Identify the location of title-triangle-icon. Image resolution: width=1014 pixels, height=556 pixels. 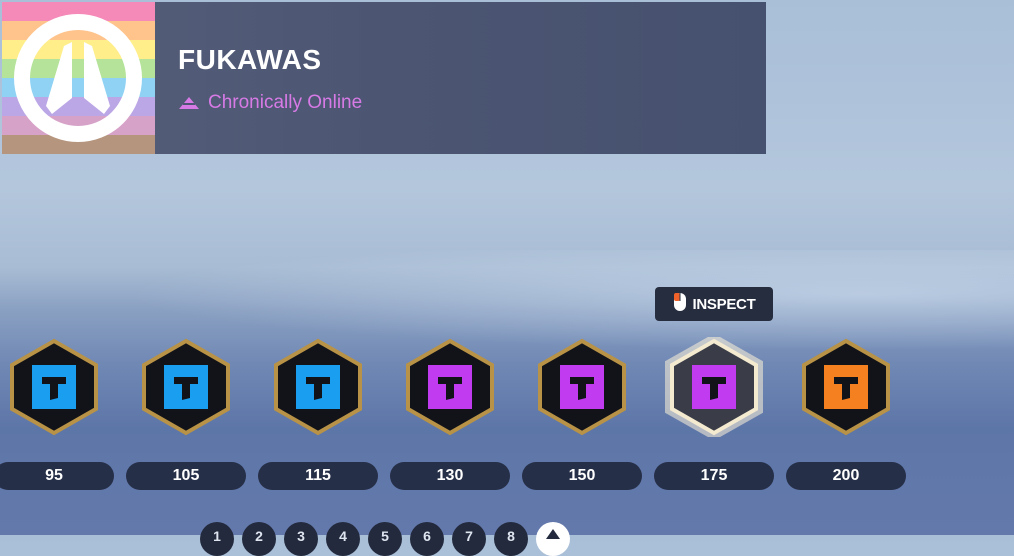
(189, 103).